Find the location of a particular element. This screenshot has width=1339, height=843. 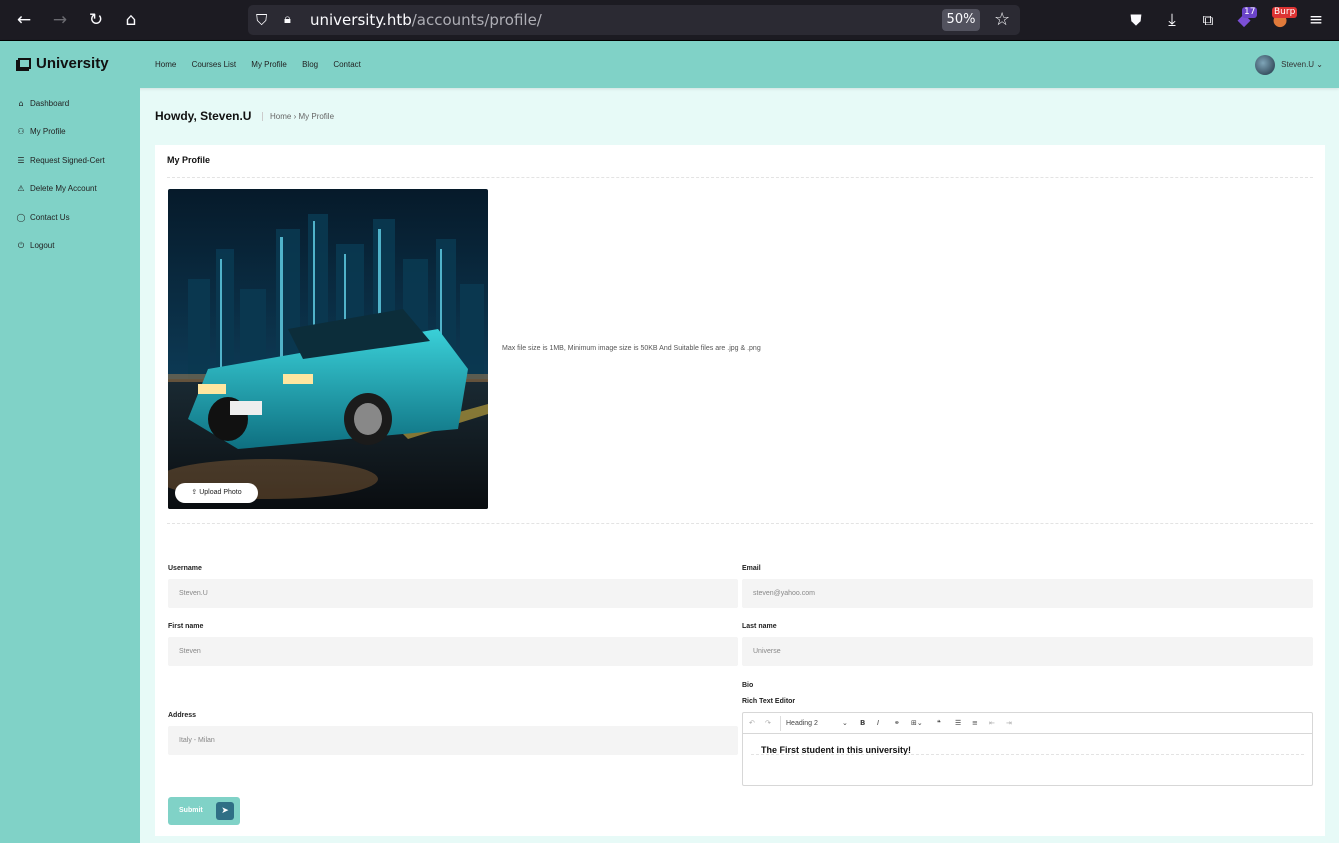

sidebar-item-delete-account: ⚠ Delete My Account is located at coordinates (56, 189).